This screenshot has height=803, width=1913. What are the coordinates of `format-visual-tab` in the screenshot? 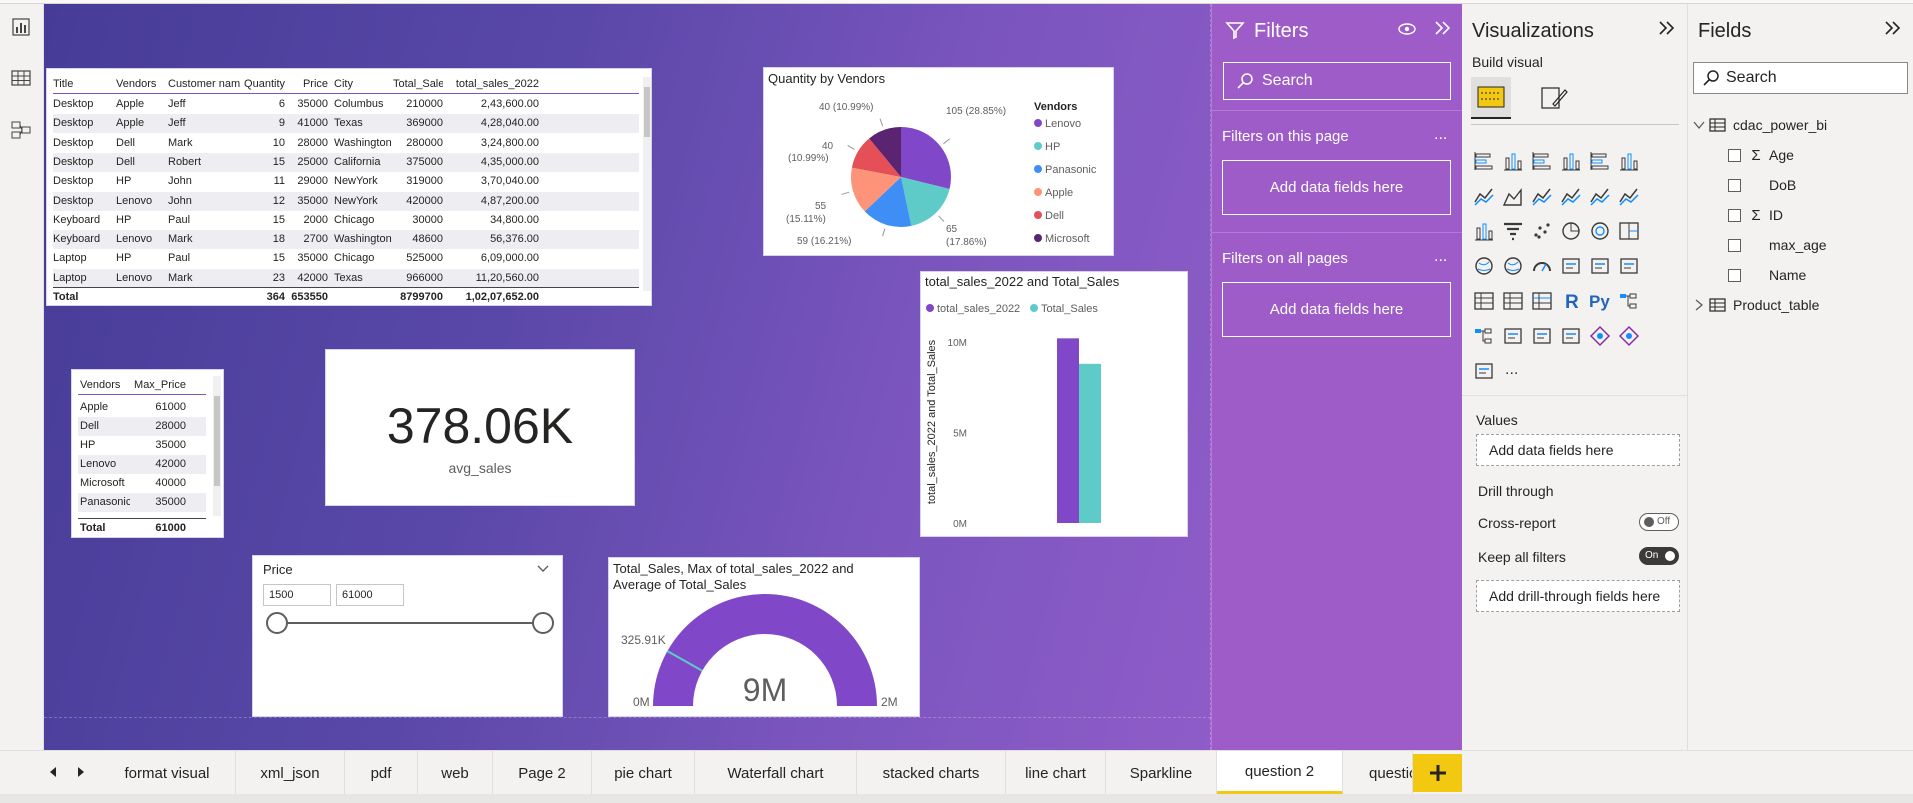 It's located at (1554, 98).